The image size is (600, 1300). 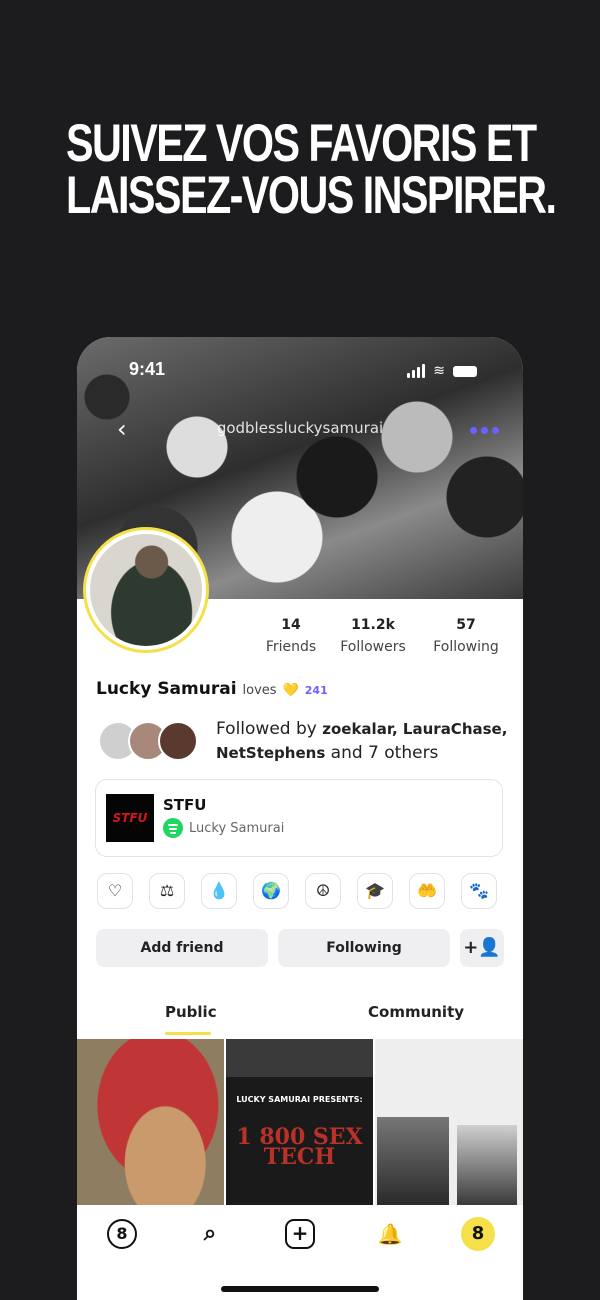 I want to click on stat-label: Following, so click(x=466, y=647).